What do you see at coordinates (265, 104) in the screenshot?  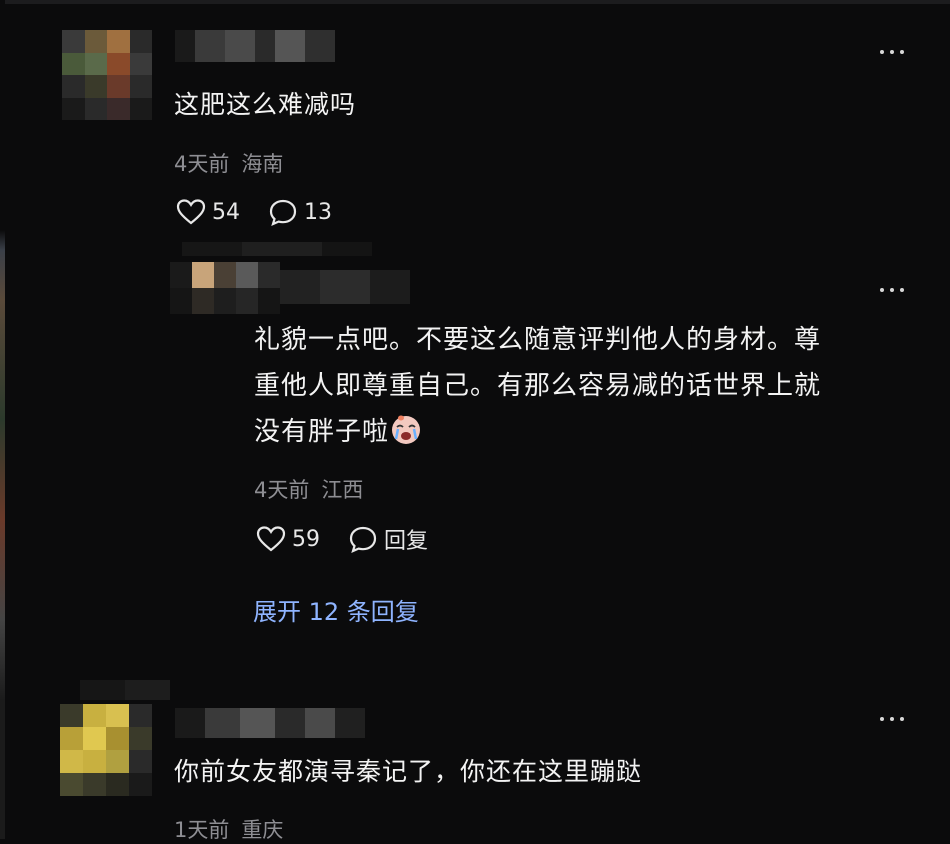 I see `comment-text: 这肥这么难减吗` at bounding box center [265, 104].